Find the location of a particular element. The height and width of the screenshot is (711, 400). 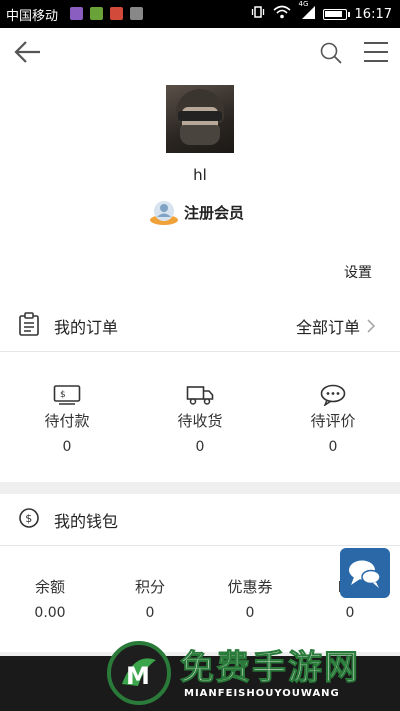

chevron-right-icon is located at coordinates (371, 325).